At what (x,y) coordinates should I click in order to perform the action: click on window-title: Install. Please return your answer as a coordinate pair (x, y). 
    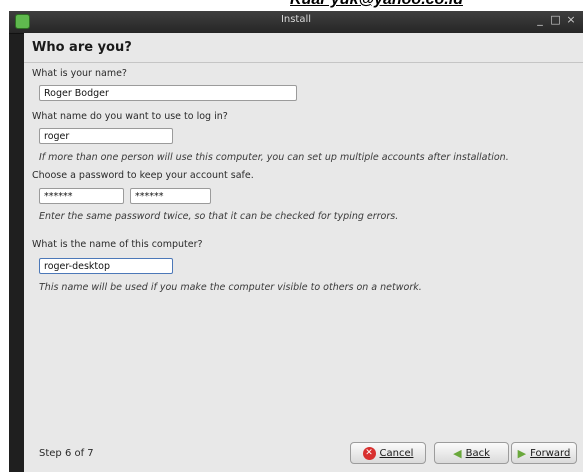
    Looking at the image, I should click on (296, 19).